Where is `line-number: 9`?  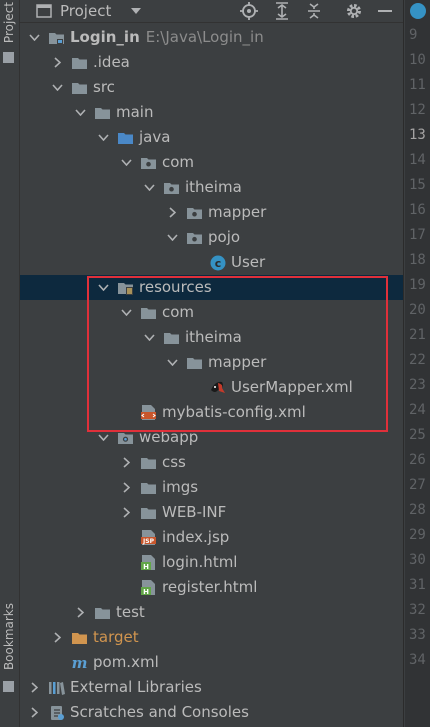
line-number: 9 is located at coordinates (413, 35).